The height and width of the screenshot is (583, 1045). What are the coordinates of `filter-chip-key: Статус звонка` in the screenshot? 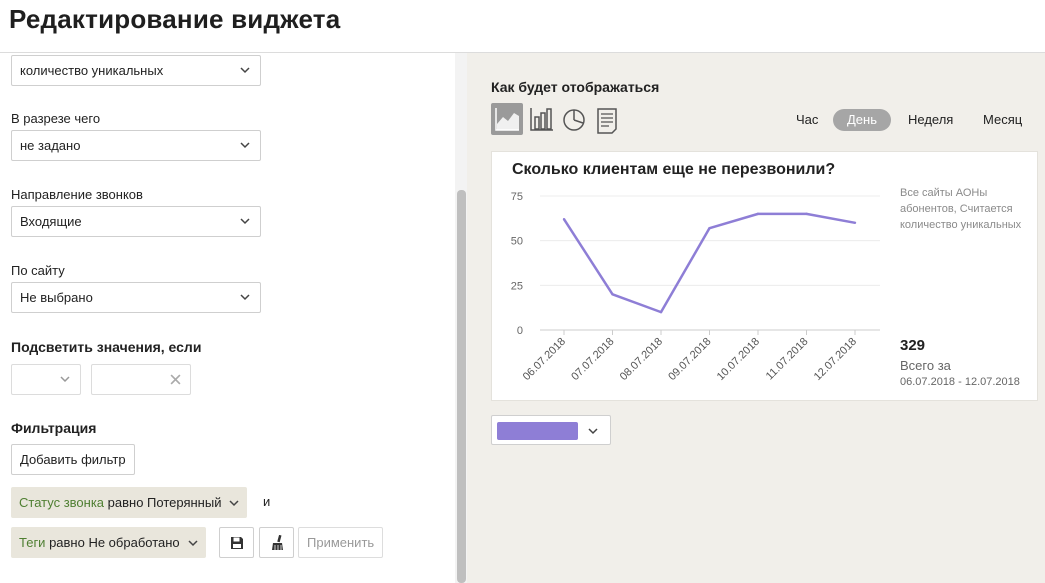 It's located at (62, 502).